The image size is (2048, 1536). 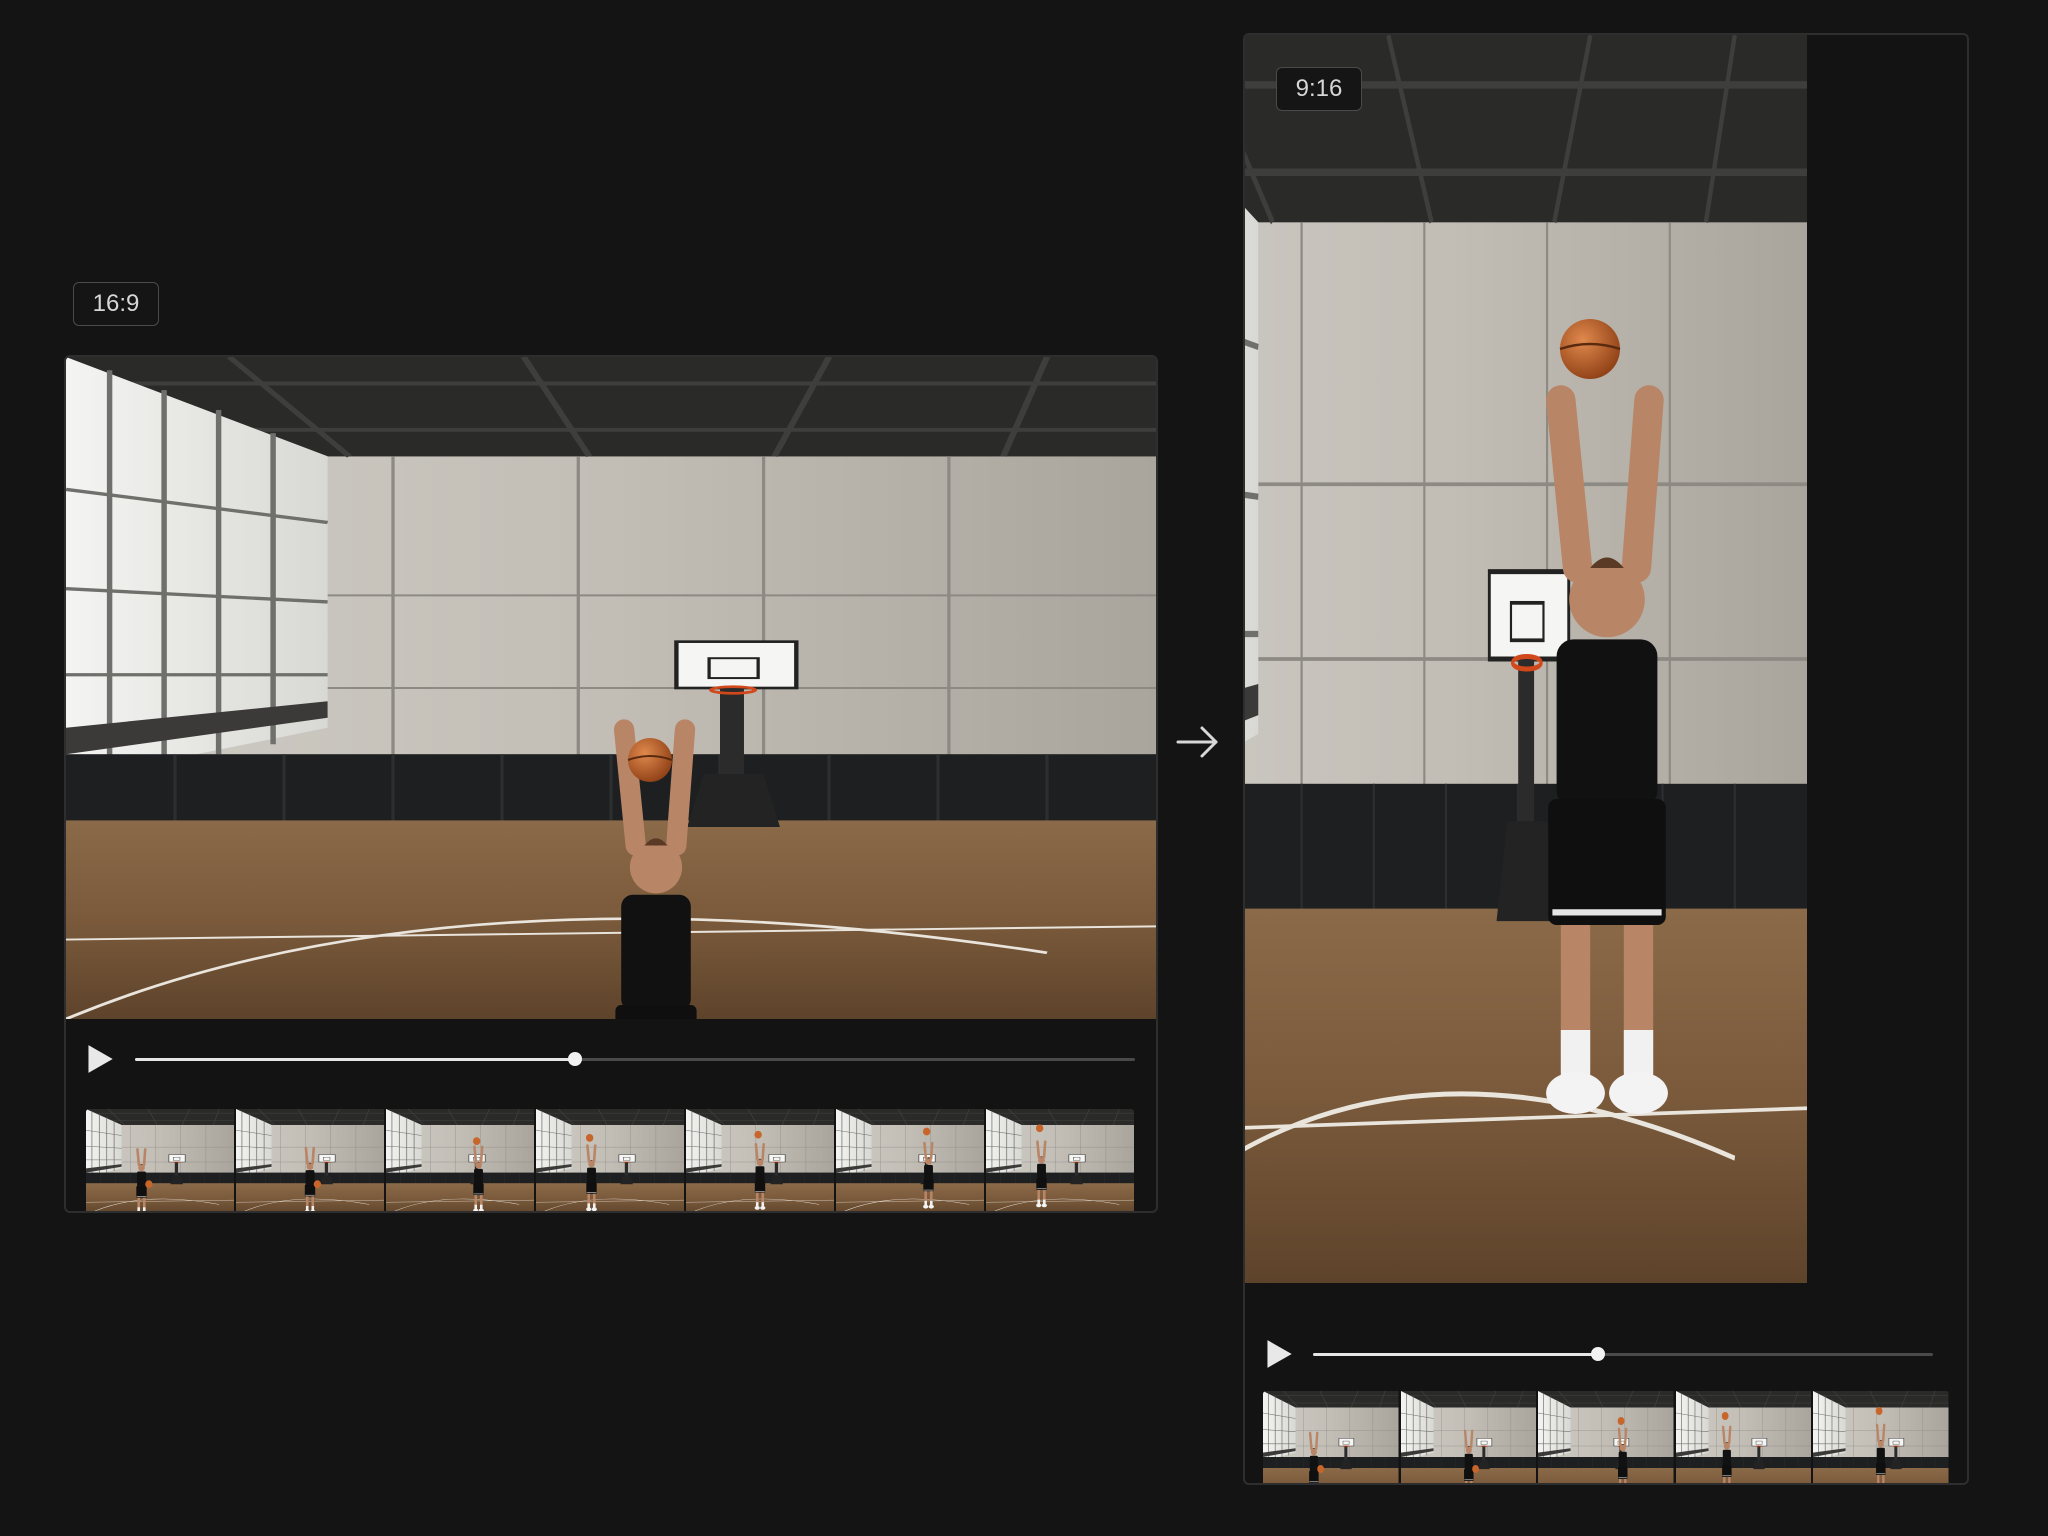 What do you see at coordinates (310, 1160) in the screenshot?
I see `thumbnail-stance` at bounding box center [310, 1160].